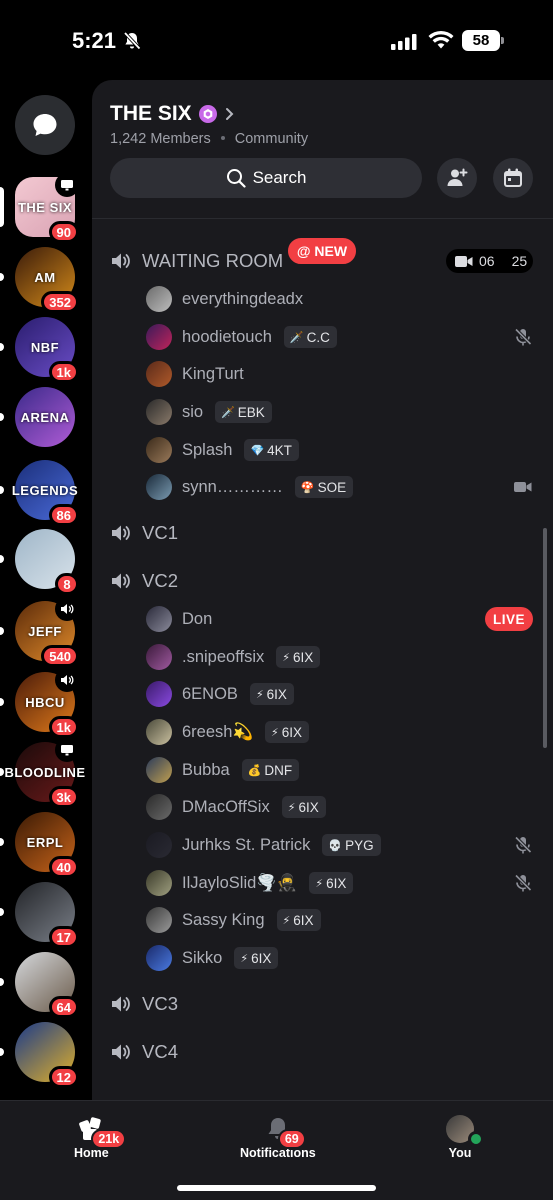  What do you see at coordinates (209, 412) in the screenshot?
I see `voice-user: sio 🗡️ EBK` at bounding box center [209, 412].